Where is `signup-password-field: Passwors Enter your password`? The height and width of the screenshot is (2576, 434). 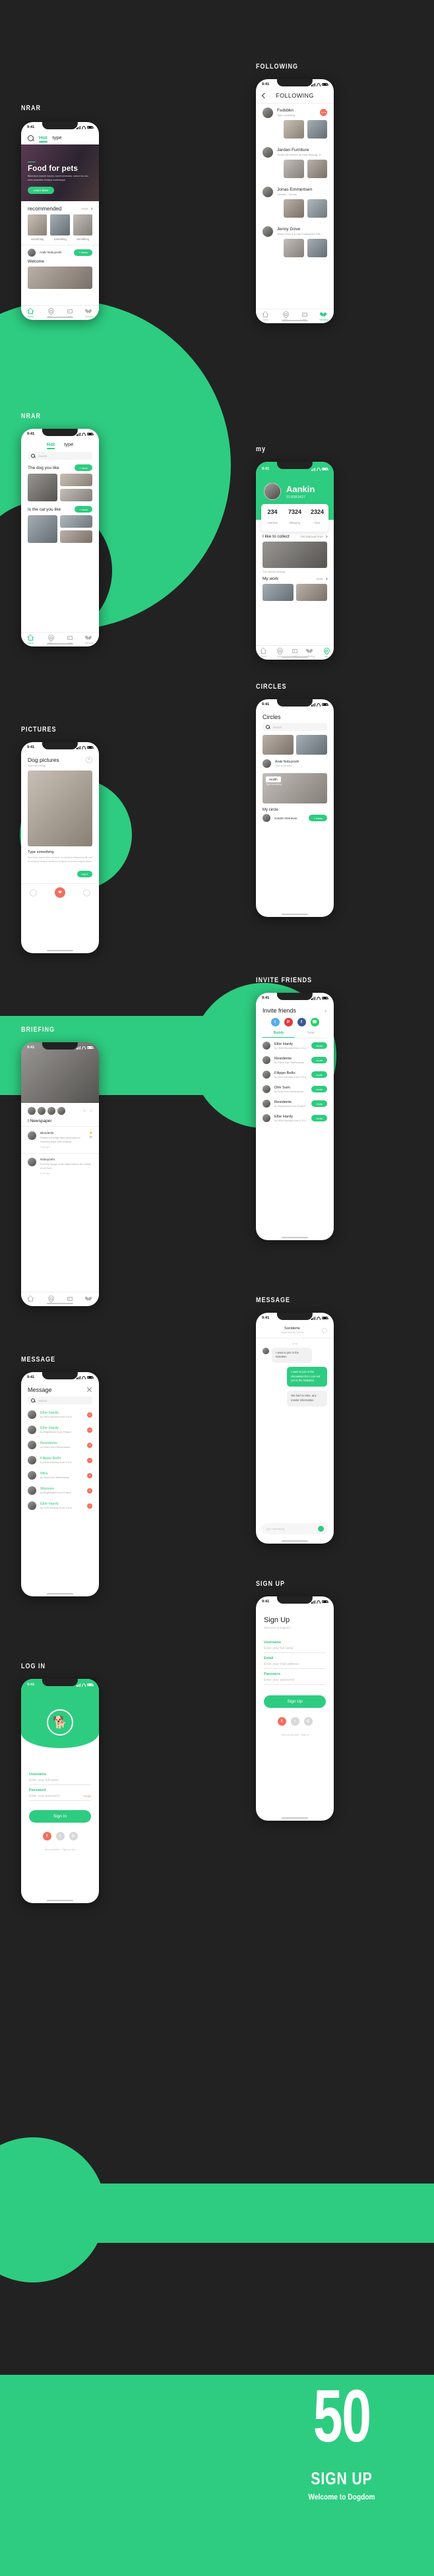
signup-password-field: Passwors Enter your password is located at coordinates (295, 1677).